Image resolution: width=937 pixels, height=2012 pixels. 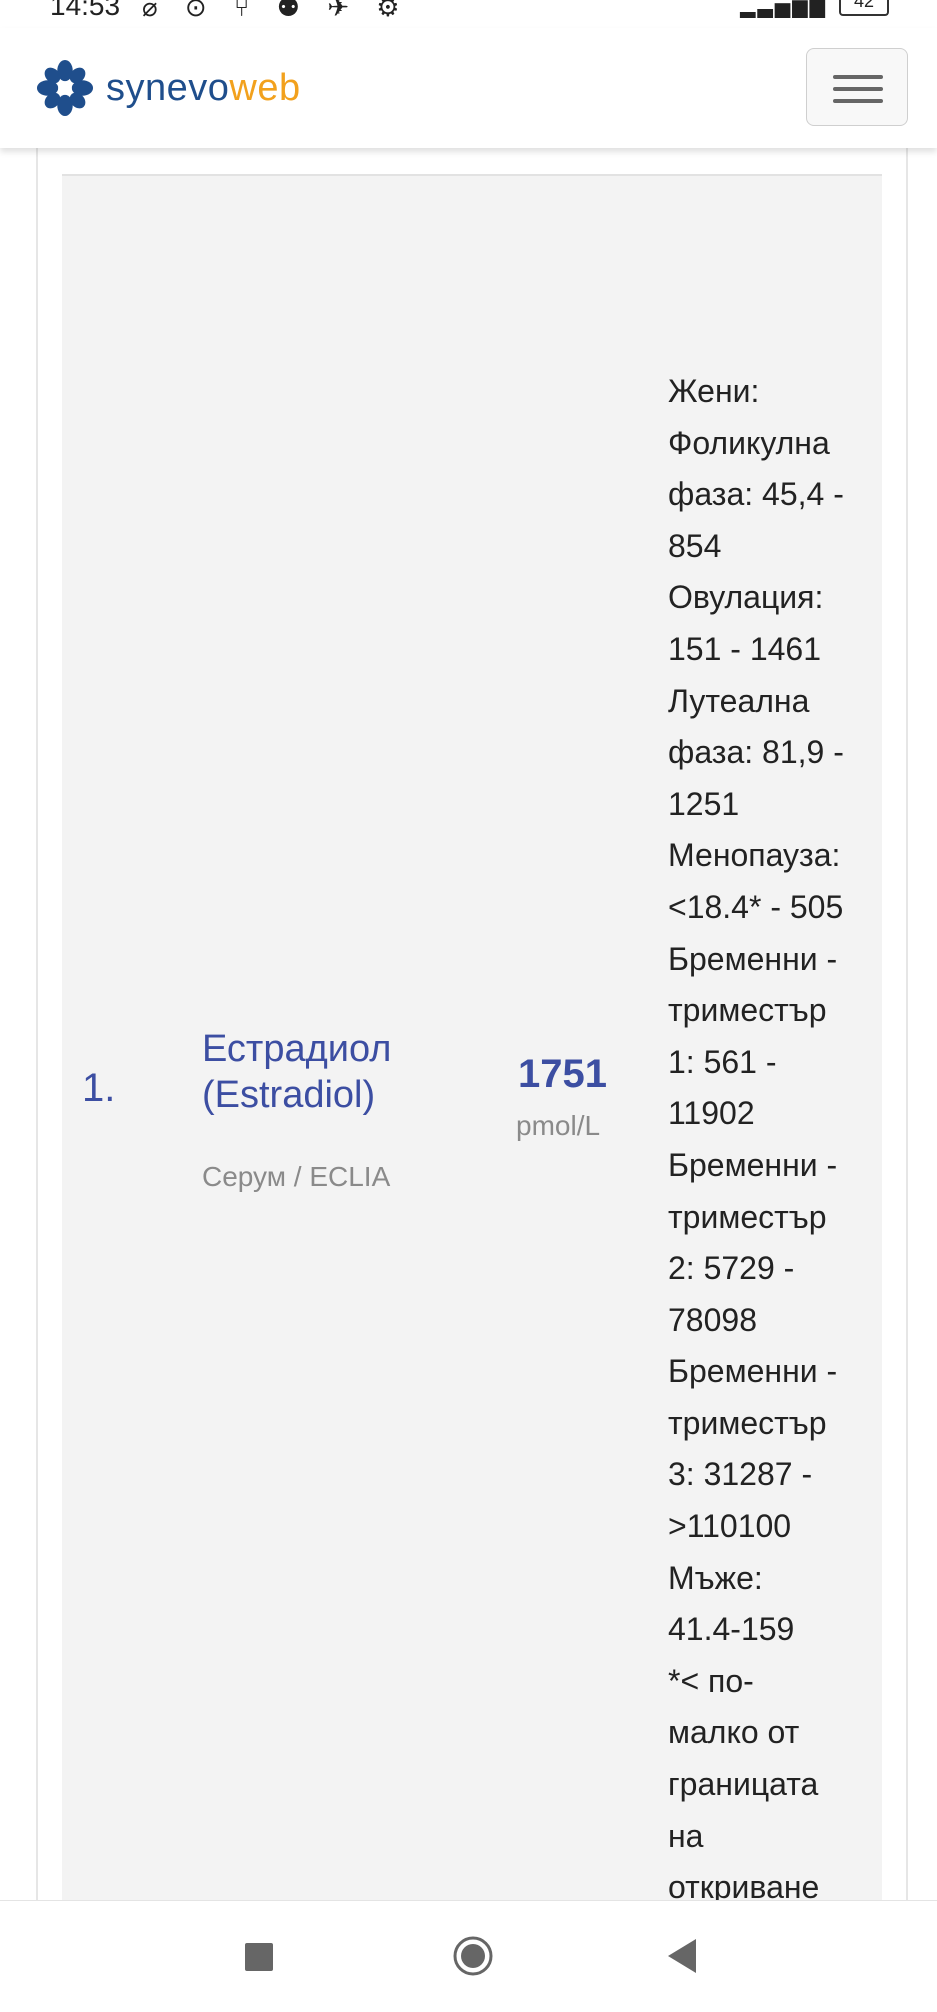 What do you see at coordinates (562, 1074) in the screenshot?
I see `result-value: 1751` at bounding box center [562, 1074].